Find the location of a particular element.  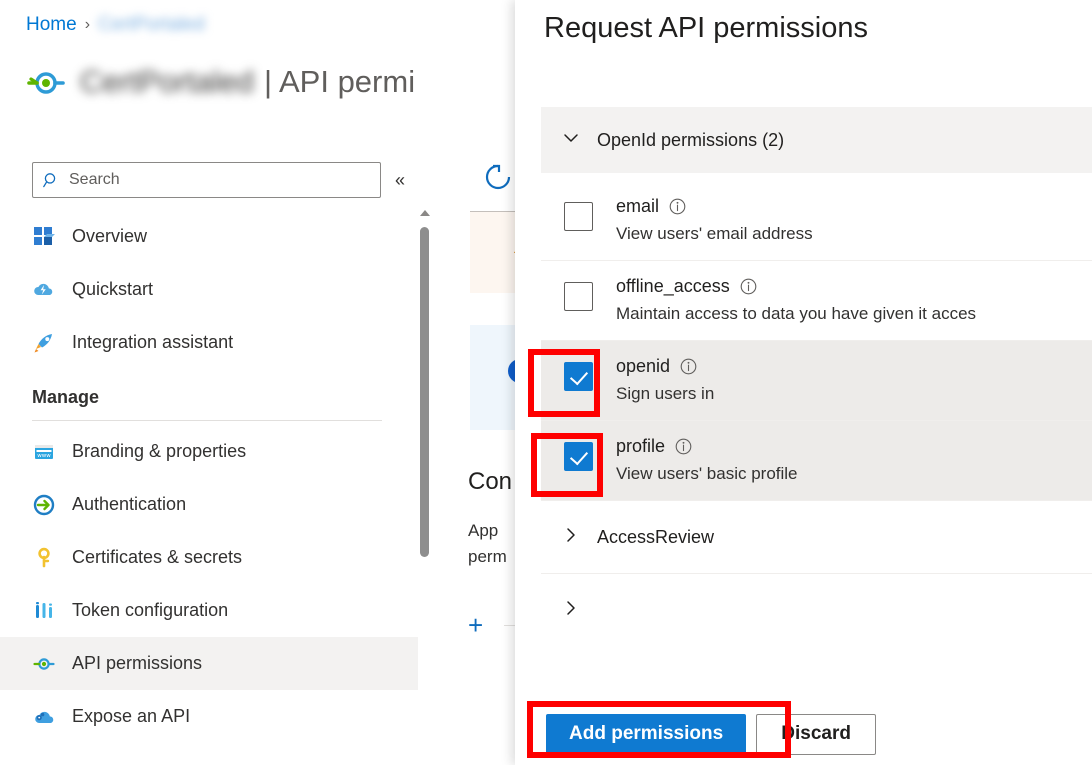

authentication-icon is located at coordinates (44, 505).